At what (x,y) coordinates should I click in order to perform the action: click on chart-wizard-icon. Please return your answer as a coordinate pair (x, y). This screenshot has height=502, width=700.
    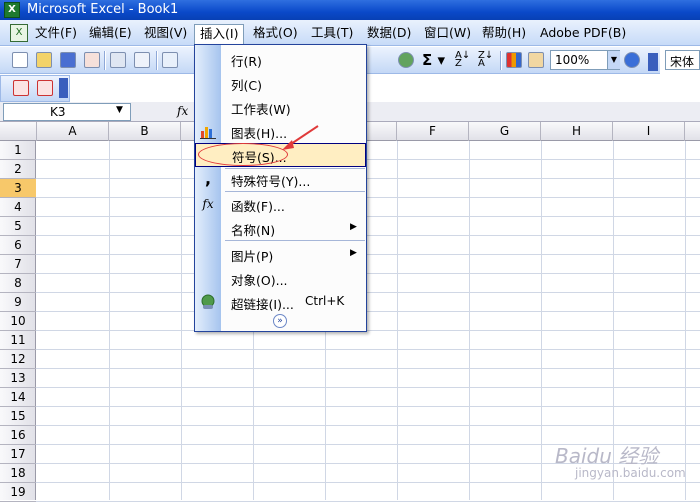
    Looking at the image, I should click on (514, 60).